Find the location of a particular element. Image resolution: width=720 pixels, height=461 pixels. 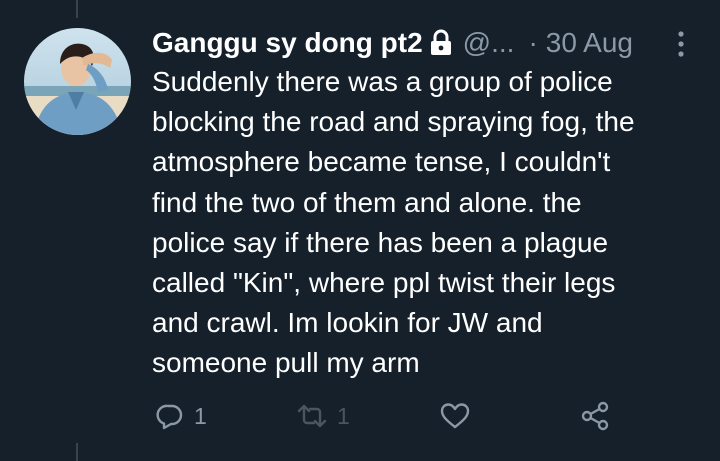

avatar-image is located at coordinates (77, 81).